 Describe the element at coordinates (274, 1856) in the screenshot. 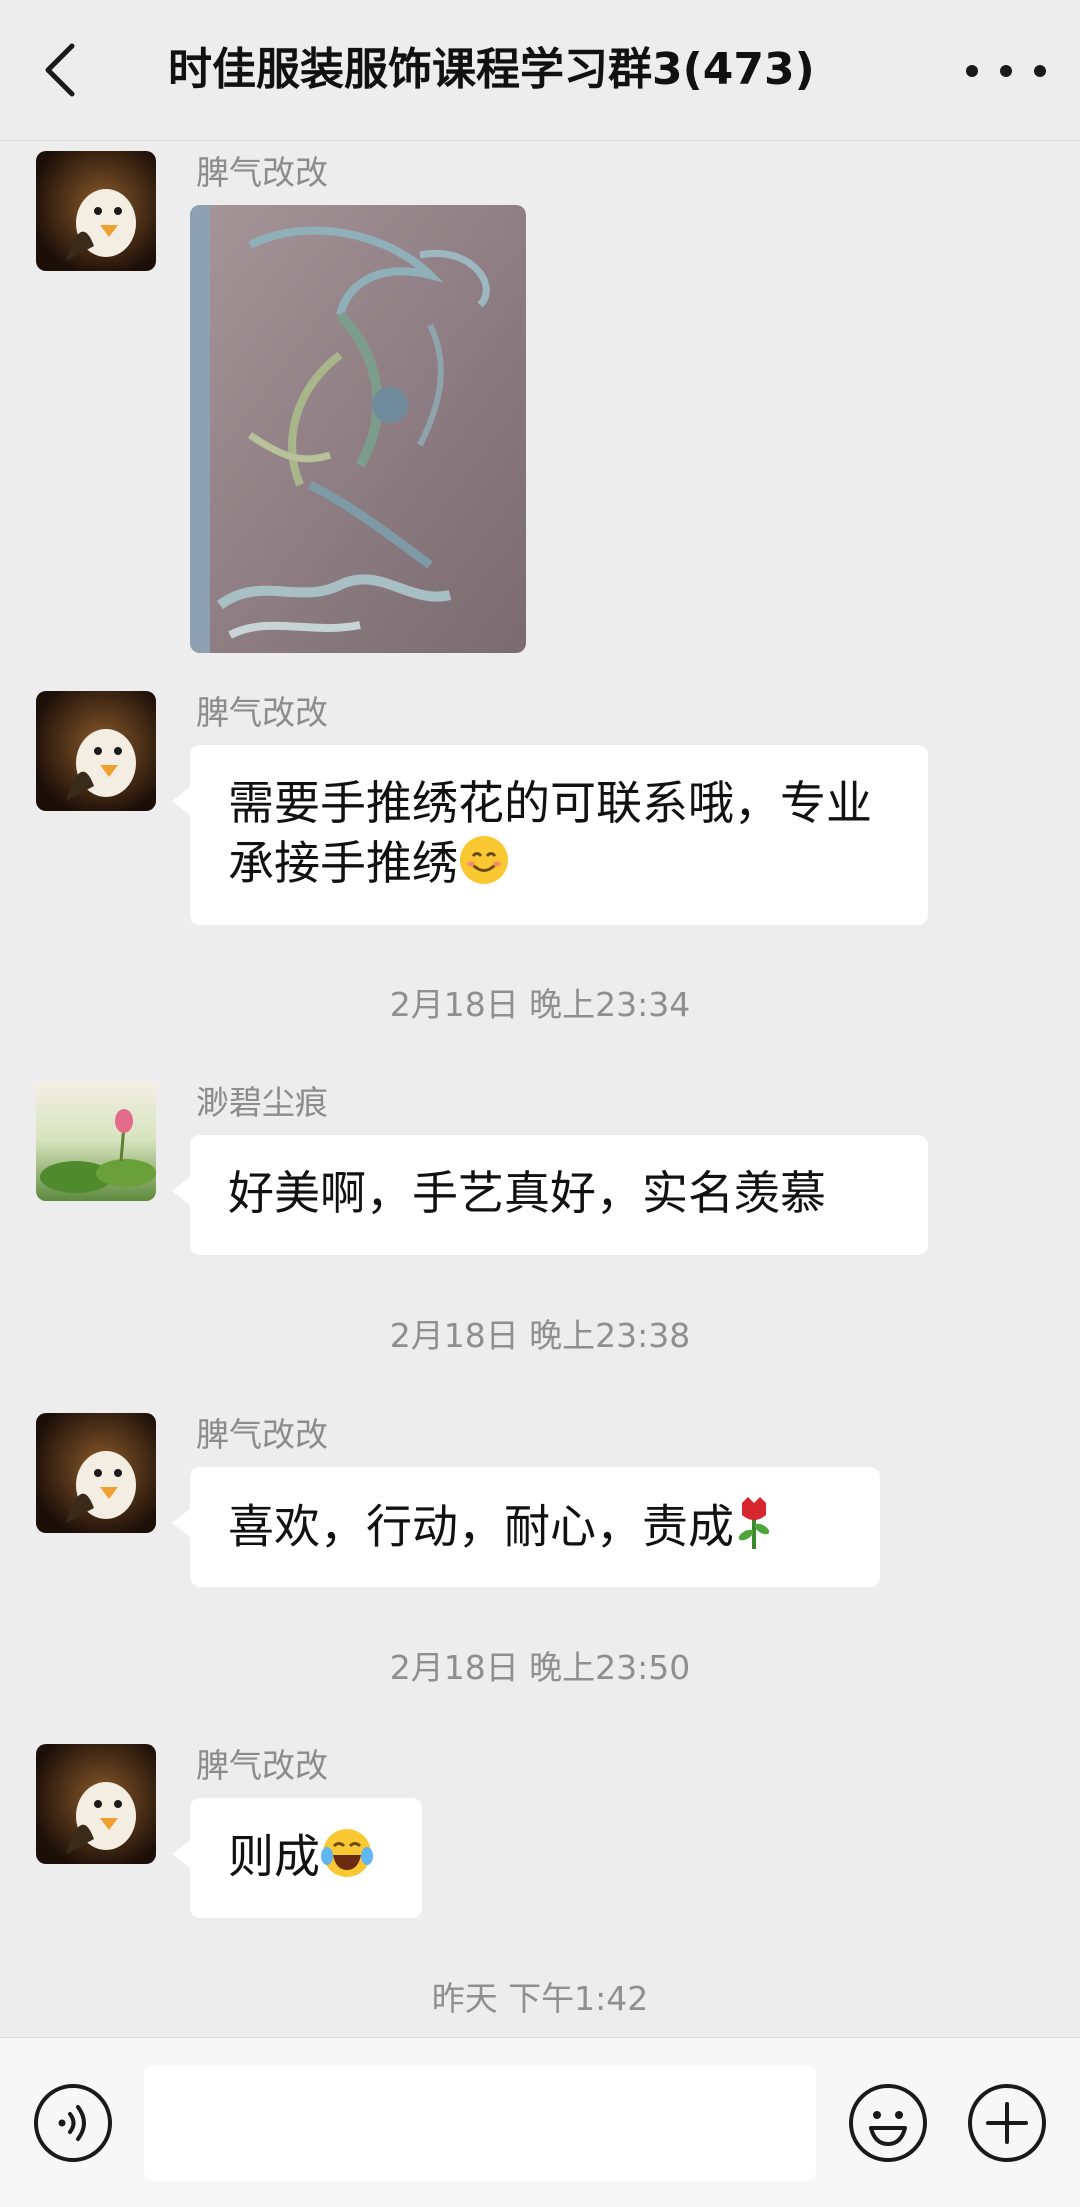

I see `message-text: 则成` at that location.